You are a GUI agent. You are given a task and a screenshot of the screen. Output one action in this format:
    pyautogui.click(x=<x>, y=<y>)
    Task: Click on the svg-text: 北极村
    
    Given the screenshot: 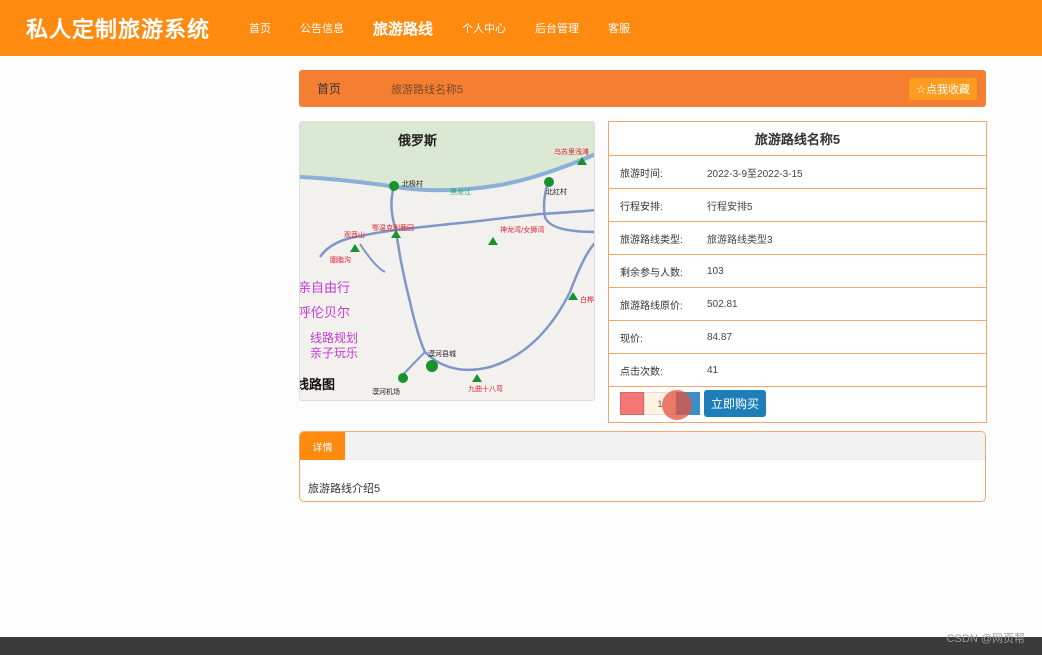 What is the action you would take?
    pyautogui.click(x=412, y=183)
    